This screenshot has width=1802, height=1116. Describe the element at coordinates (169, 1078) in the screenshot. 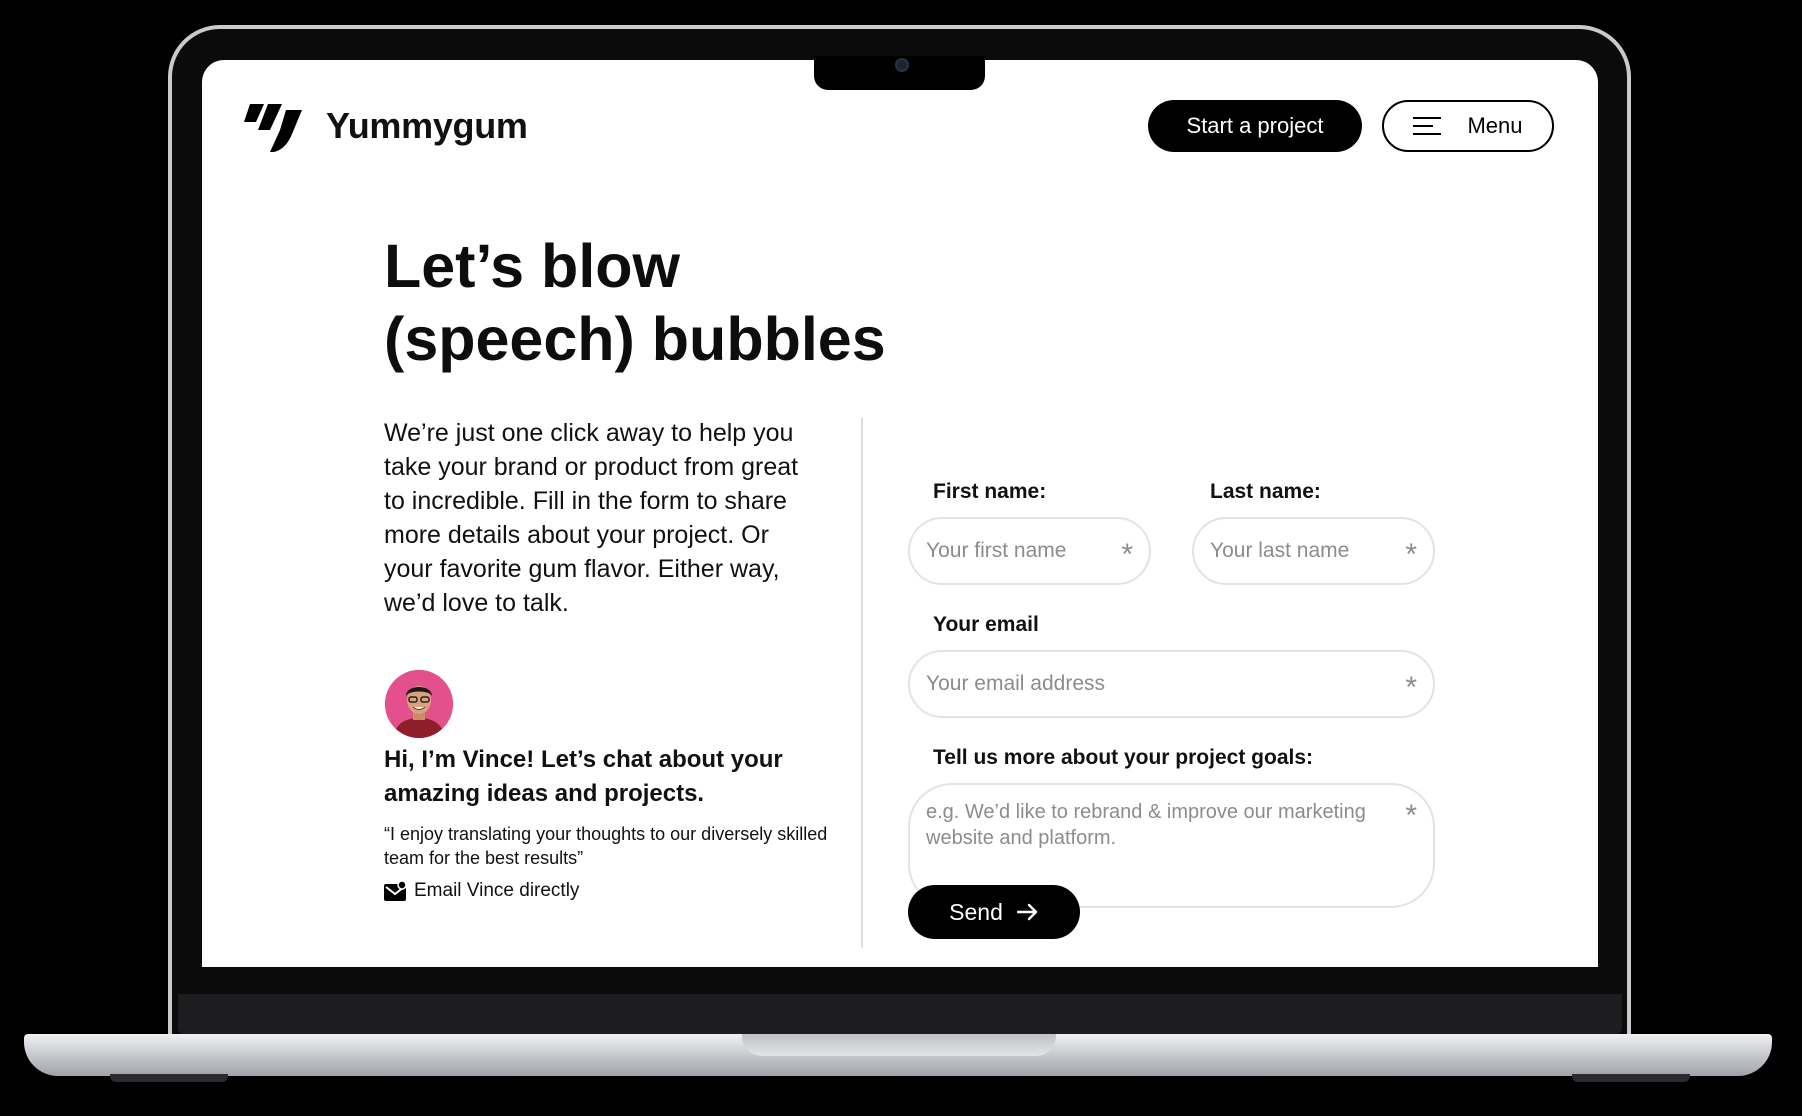

I see `laptop-foot-left` at that location.